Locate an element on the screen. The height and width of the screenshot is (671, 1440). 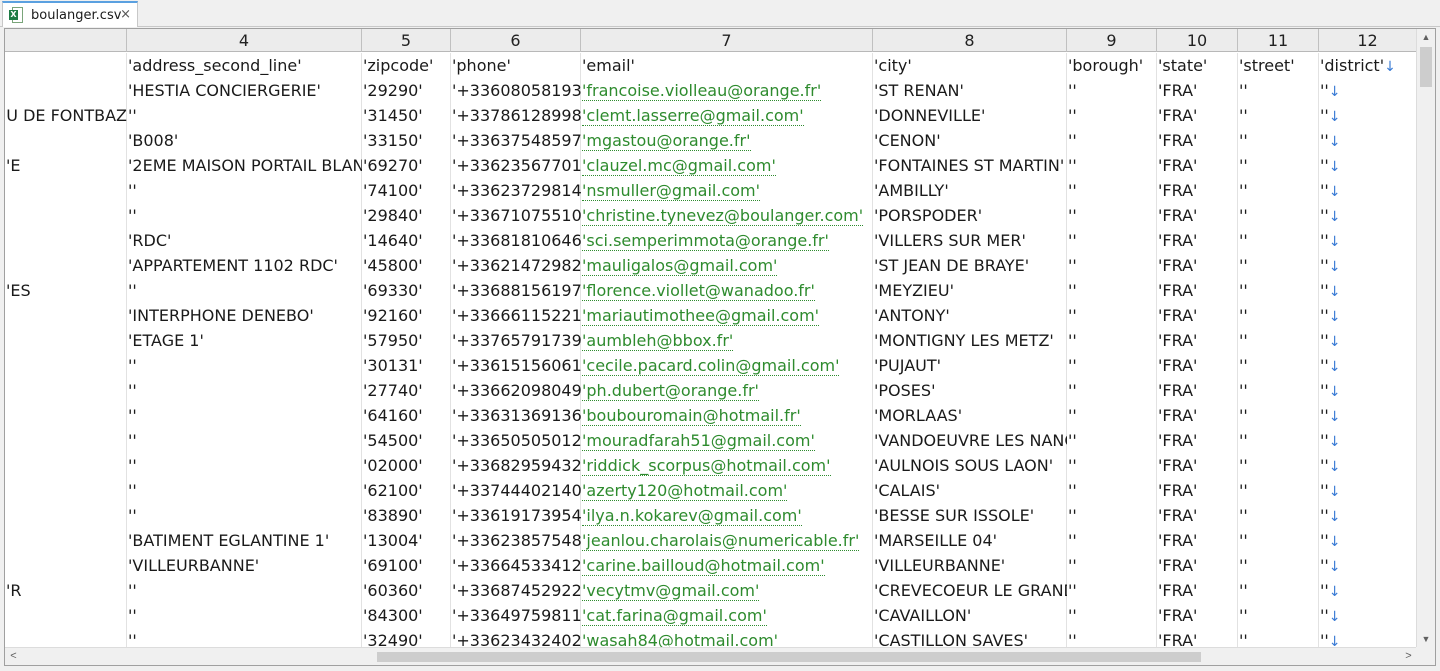
column-header: 4 is located at coordinates (244, 40).